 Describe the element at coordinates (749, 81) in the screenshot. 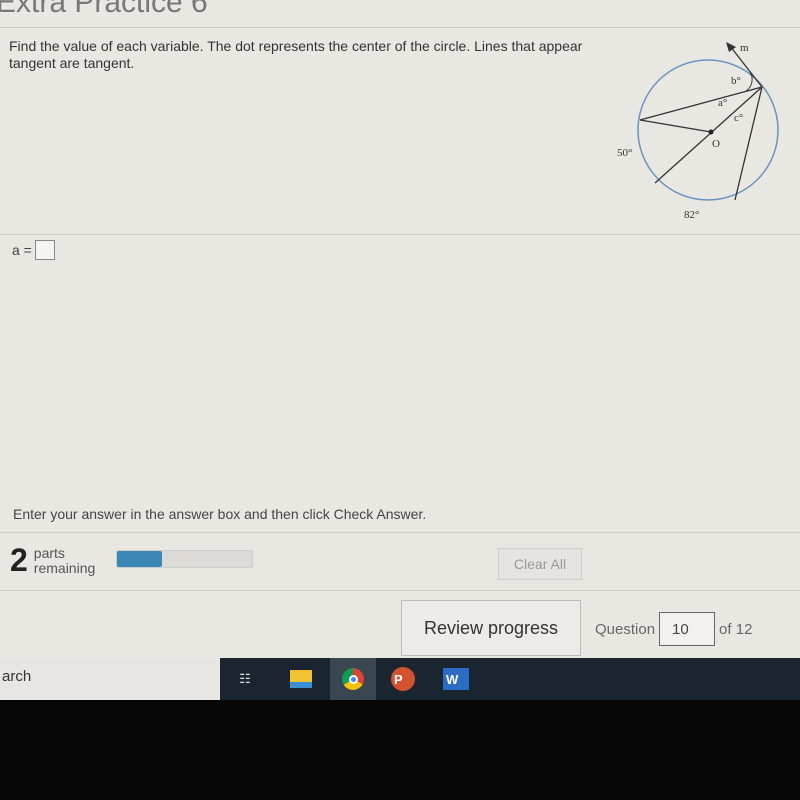

I see `angle-arc` at that location.